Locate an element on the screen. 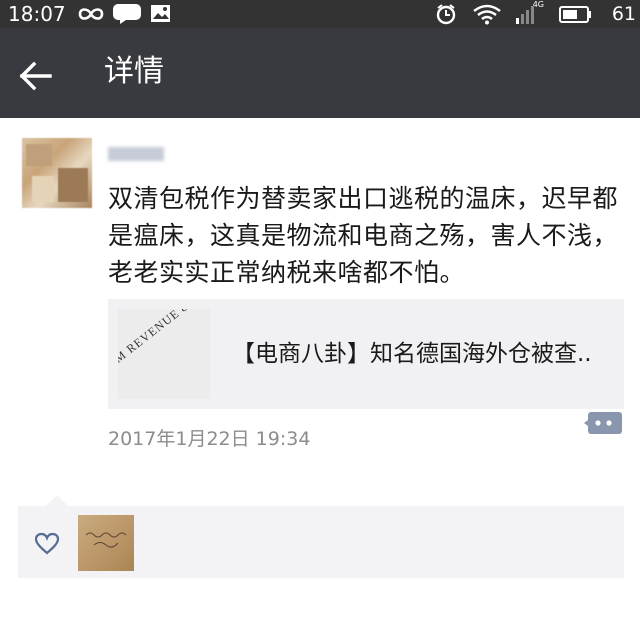  network-type-label: 4G is located at coordinates (538, 4).